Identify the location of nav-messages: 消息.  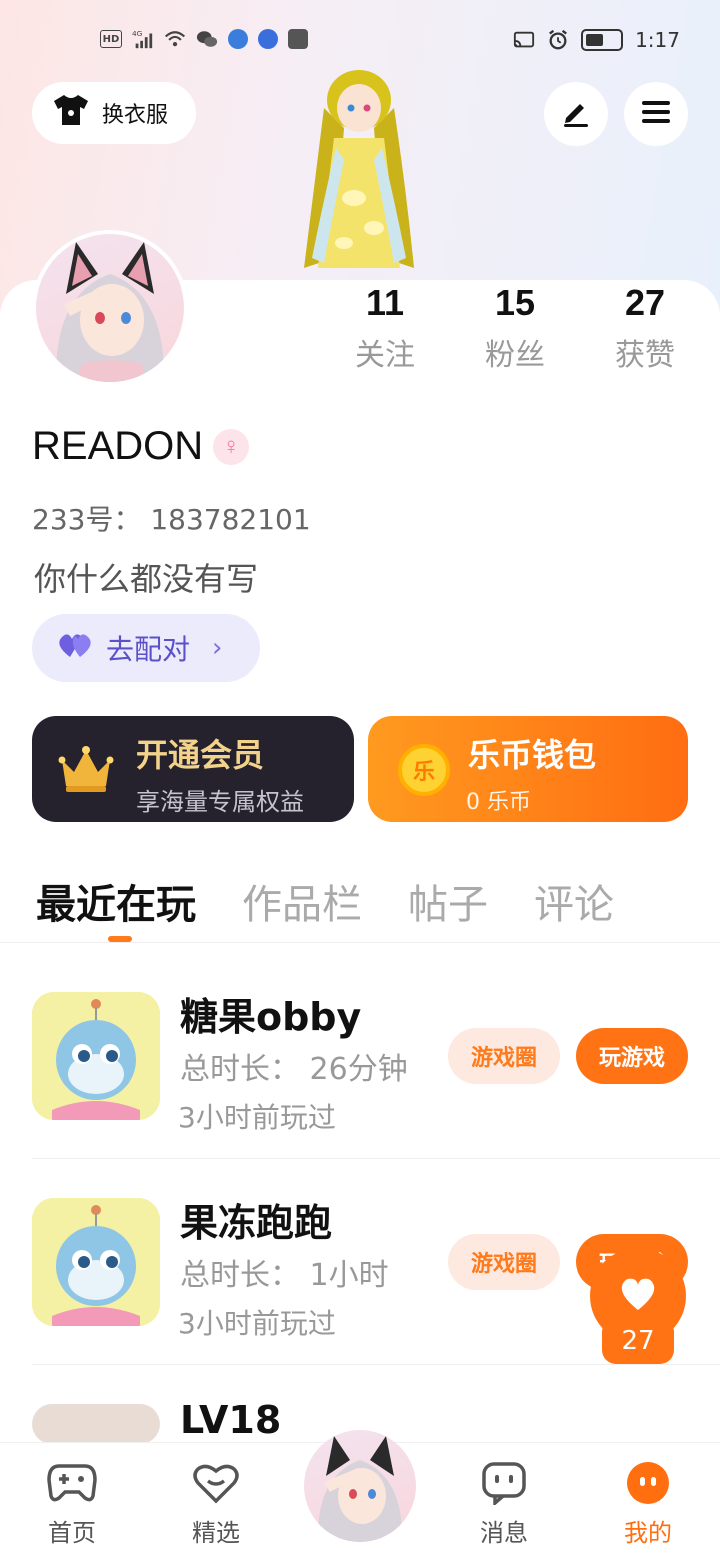
(504, 1503).